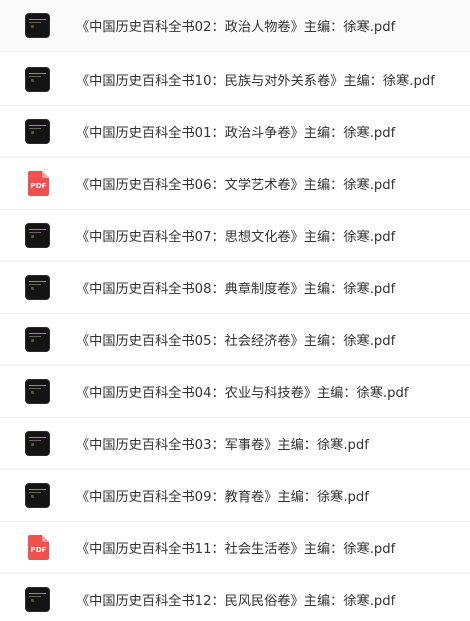  I want to click on file-row: 《中国历史百科全书01：政治斗争卷》主编：徐寒.pdf, so click(235, 132).